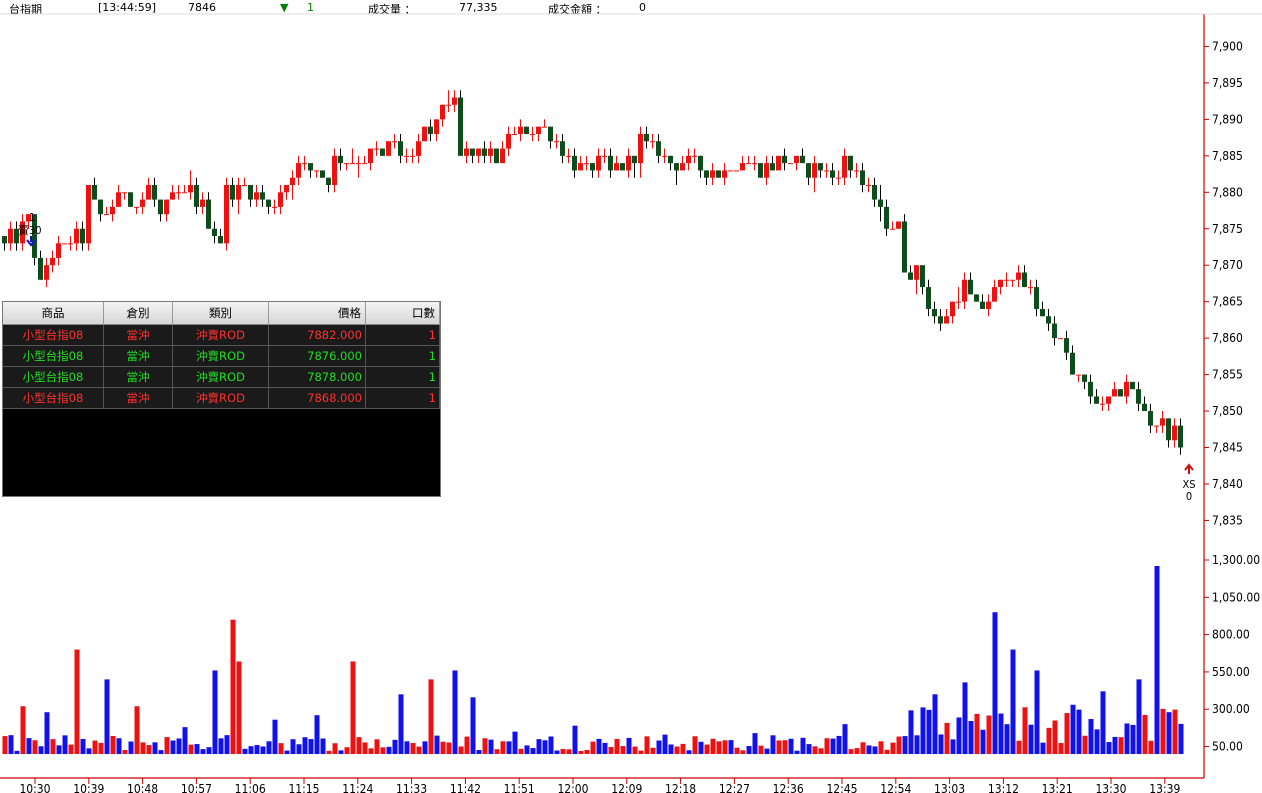 This screenshot has width=1262, height=793. I want to click on y-tick-label: 7,880, so click(1227, 192).